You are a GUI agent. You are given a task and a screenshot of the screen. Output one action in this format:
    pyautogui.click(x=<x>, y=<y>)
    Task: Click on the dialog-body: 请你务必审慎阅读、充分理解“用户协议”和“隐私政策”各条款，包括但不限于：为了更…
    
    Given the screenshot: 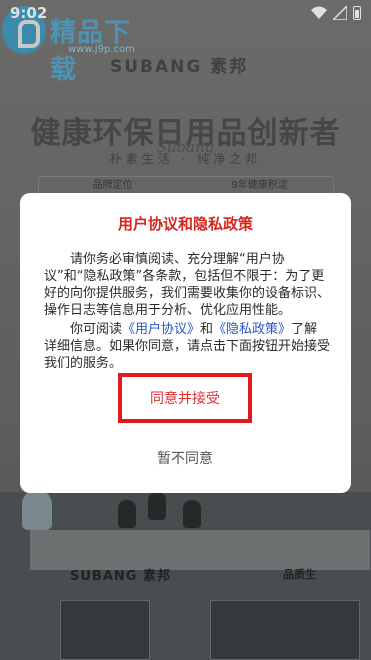 What is the action you would take?
    pyautogui.click(x=187, y=312)
    